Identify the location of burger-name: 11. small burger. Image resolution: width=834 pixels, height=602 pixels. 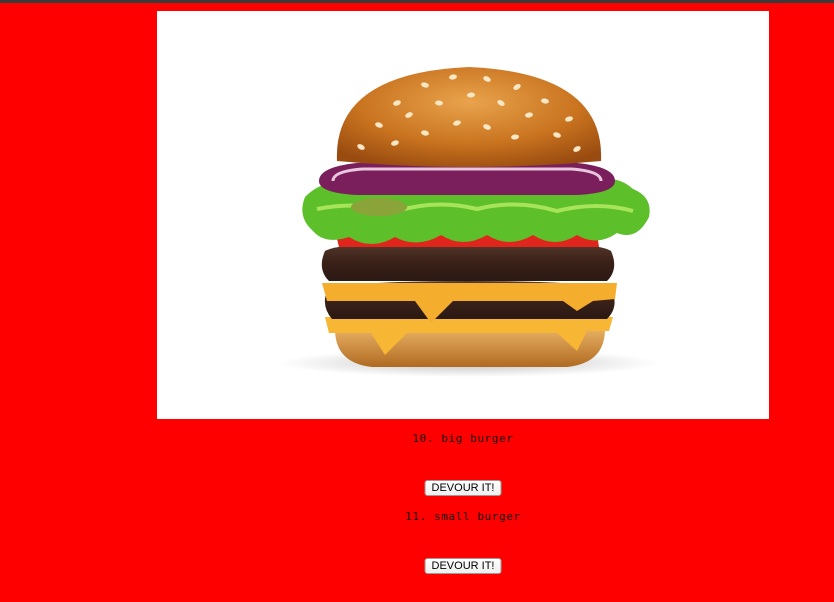
(463, 516).